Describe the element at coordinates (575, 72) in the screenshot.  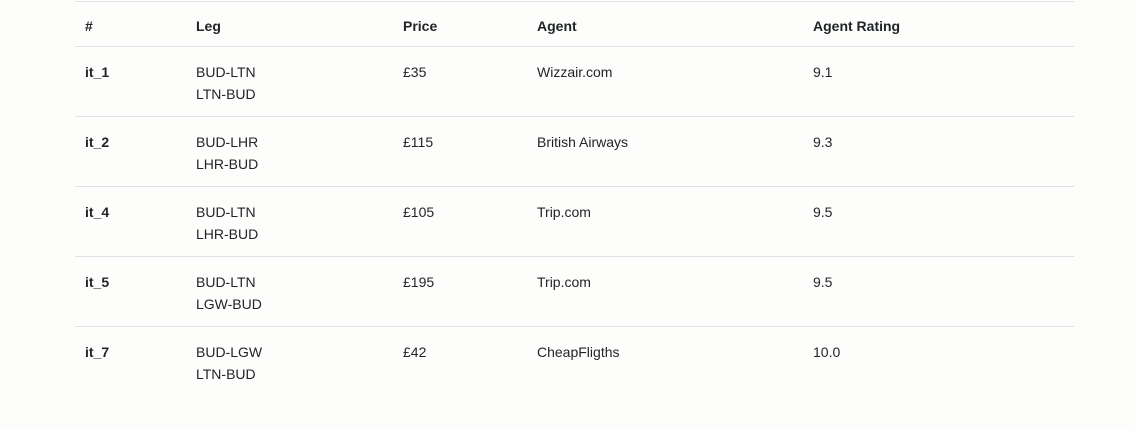
I see `agent-cell: Wizzair.com` at that location.